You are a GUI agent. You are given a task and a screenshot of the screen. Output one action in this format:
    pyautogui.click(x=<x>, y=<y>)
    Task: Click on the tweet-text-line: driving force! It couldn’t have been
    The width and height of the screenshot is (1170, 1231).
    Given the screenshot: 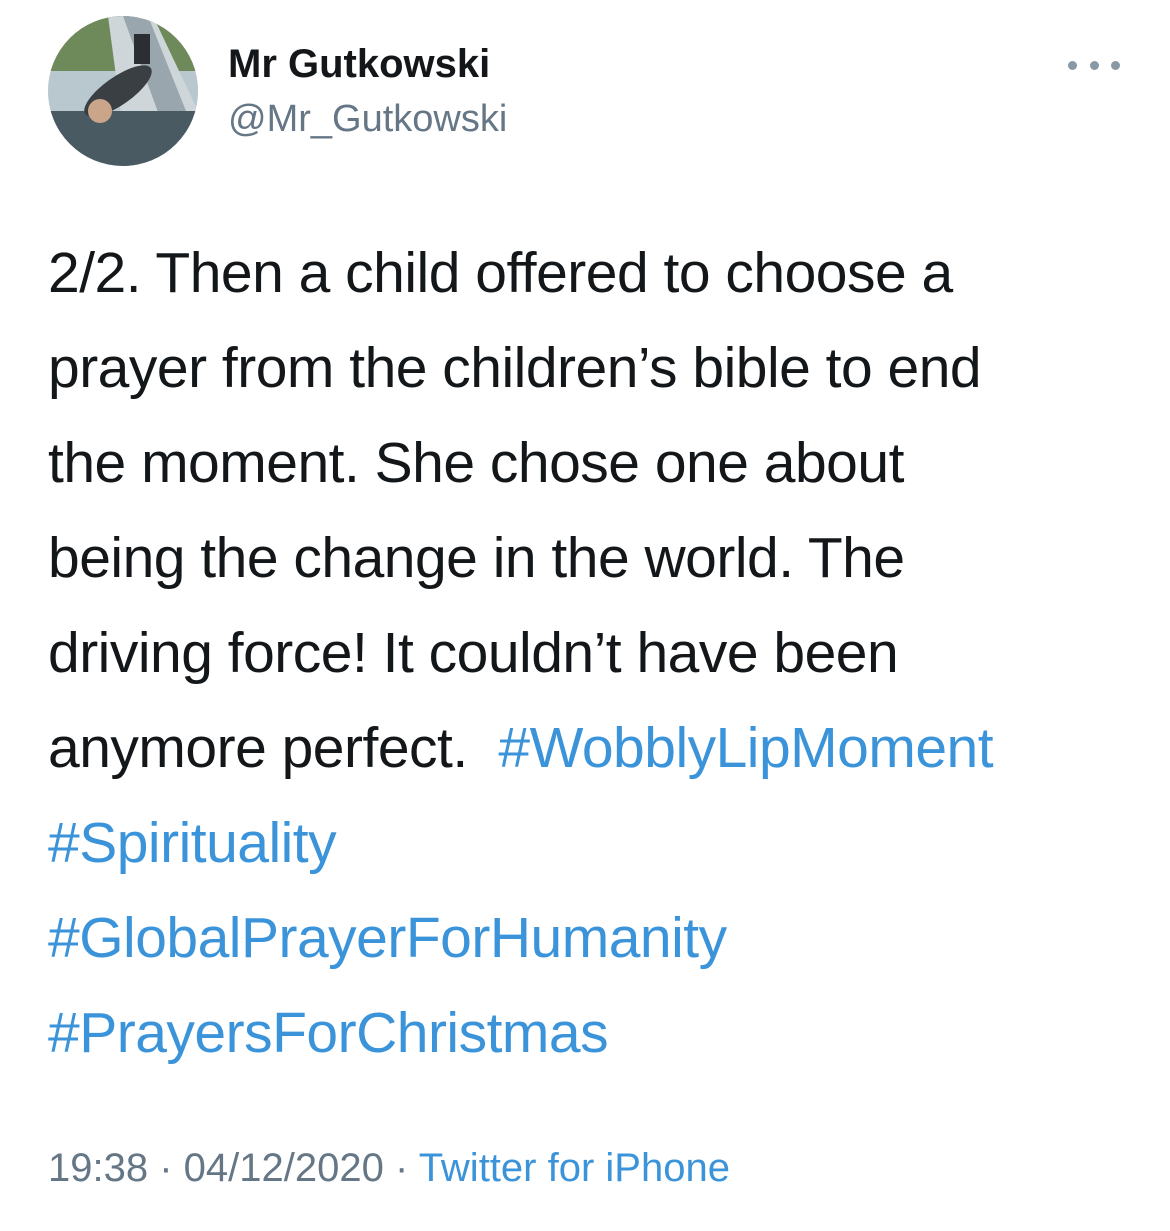 What is the action you would take?
    pyautogui.click(x=473, y=653)
    